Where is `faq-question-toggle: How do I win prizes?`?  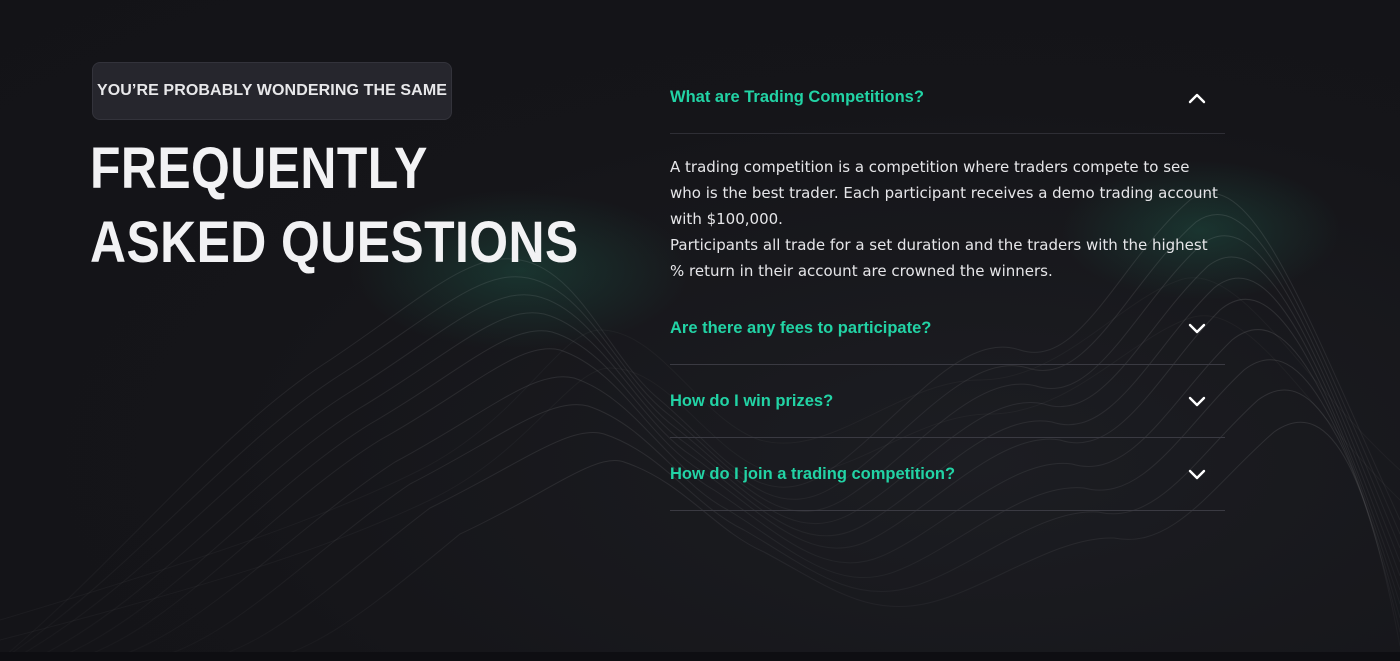 faq-question-toggle: How do I win prizes? is located at coordinates (947, 401).